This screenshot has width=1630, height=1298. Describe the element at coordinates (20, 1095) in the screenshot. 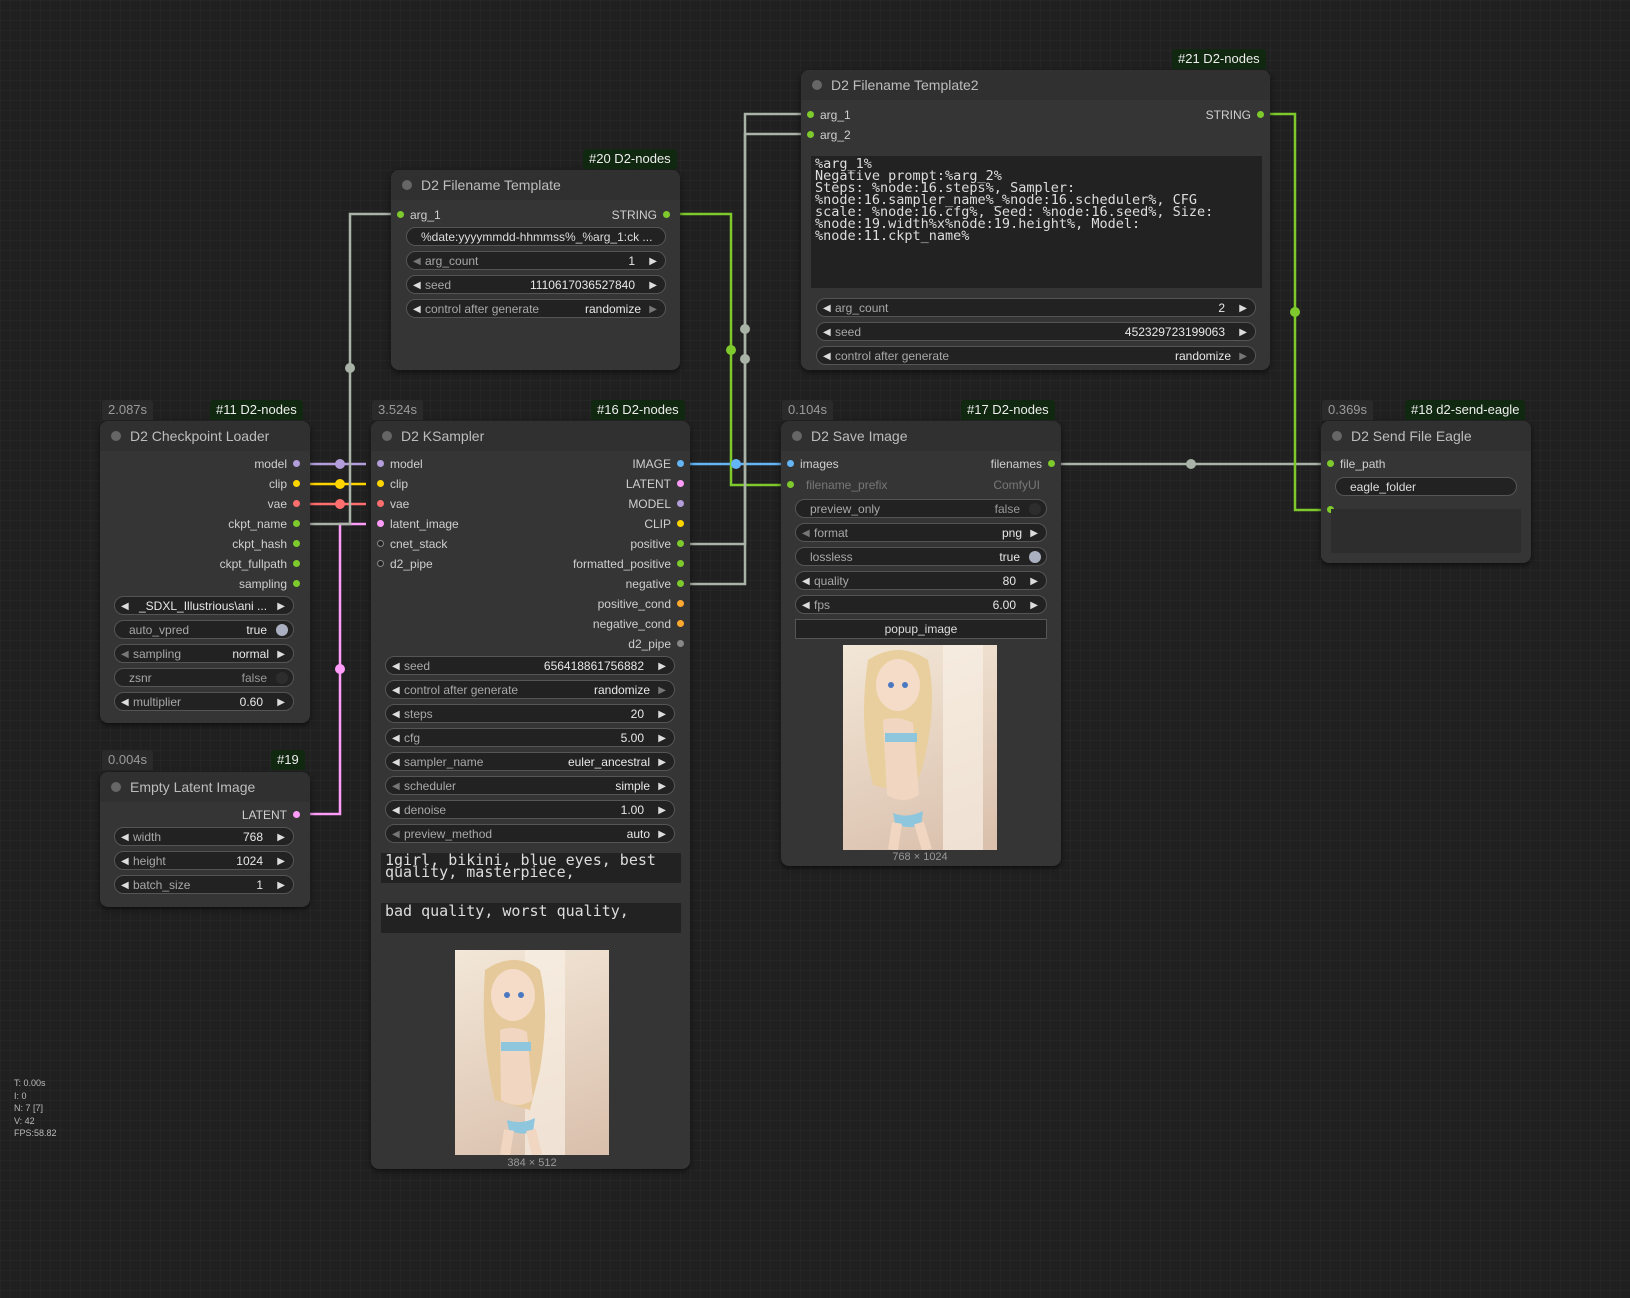

I see `stat-i: I: 0` at that location.